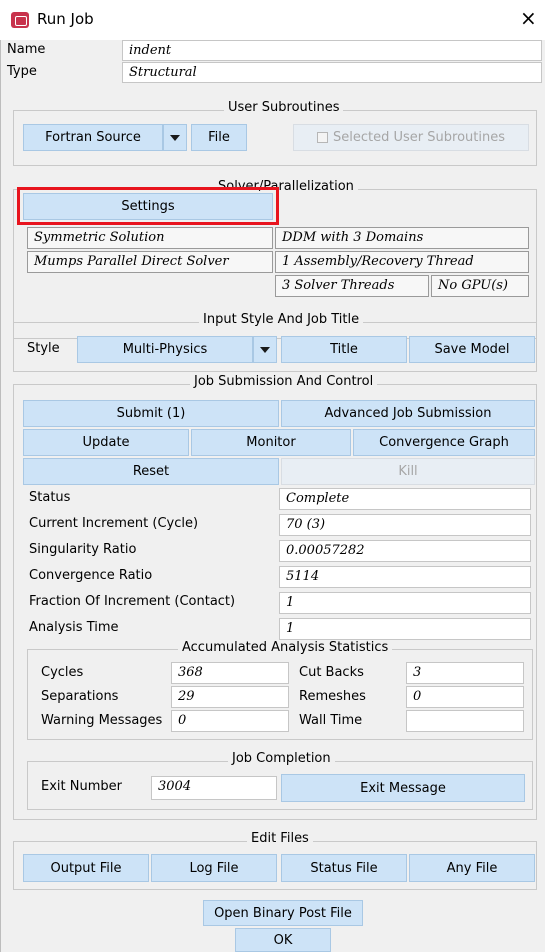 This screenshot has width=545, height=952. What do you see at coordinates (74, 627) in the screenshot?
I see `analysis-time-label: Analysis Time` at bounding box center [74, 627].